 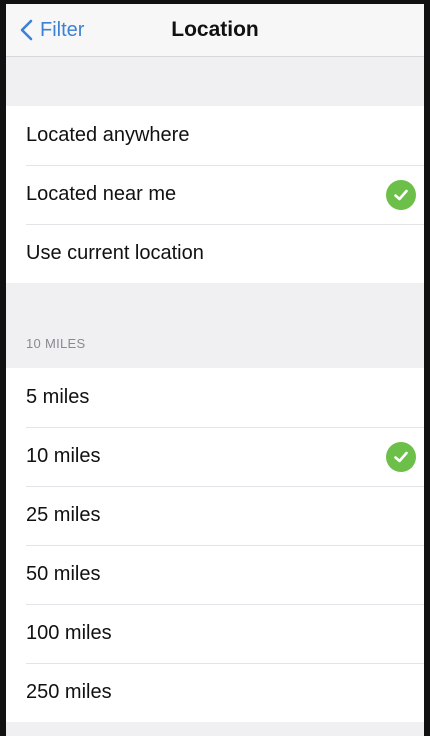 I want to click on option-10-miles: 10 miles, so click(x=215, y=456).